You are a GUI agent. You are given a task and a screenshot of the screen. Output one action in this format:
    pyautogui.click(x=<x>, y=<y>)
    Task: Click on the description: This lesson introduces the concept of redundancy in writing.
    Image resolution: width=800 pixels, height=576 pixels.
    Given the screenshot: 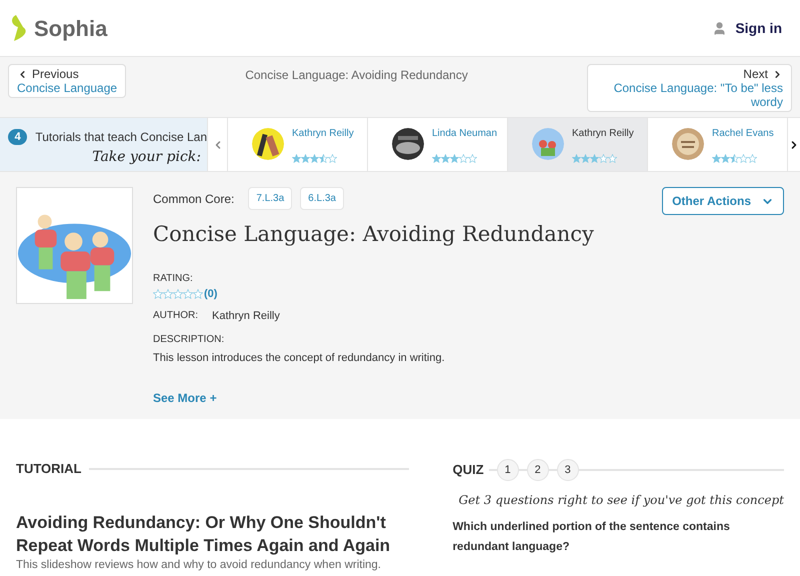 What is the action you would take?
    pyautogui.click(x=299, y=358)
    